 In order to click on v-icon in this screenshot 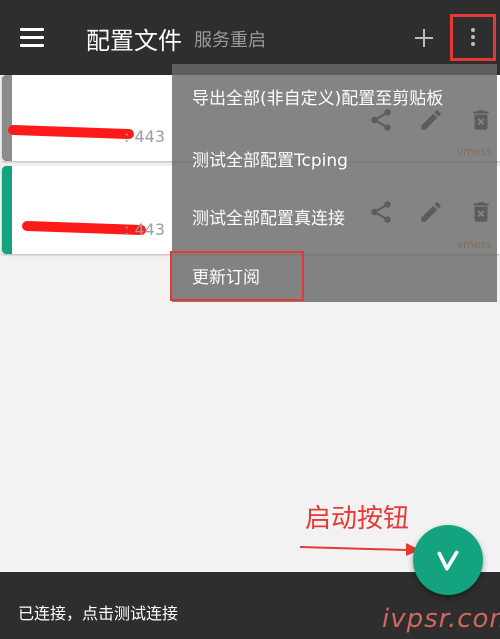, I will do `click(448, 560)`.